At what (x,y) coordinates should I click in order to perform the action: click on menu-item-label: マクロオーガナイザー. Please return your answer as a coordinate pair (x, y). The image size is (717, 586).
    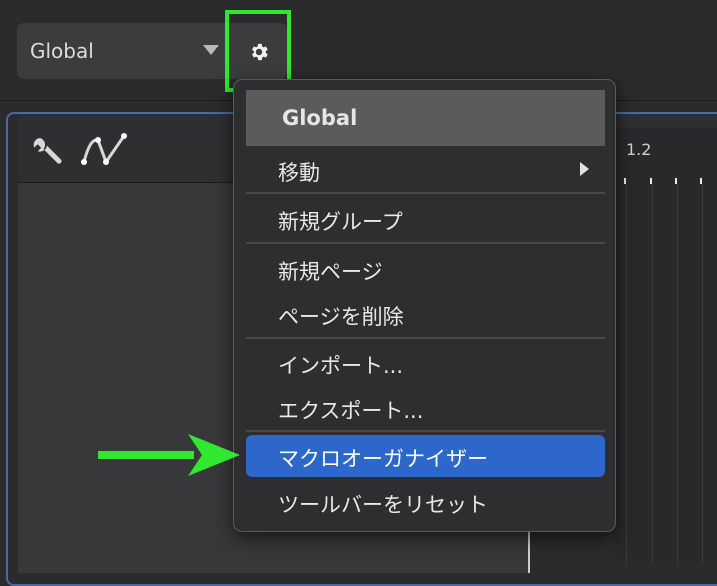
    Looking at the image, I should click on (383, 459).